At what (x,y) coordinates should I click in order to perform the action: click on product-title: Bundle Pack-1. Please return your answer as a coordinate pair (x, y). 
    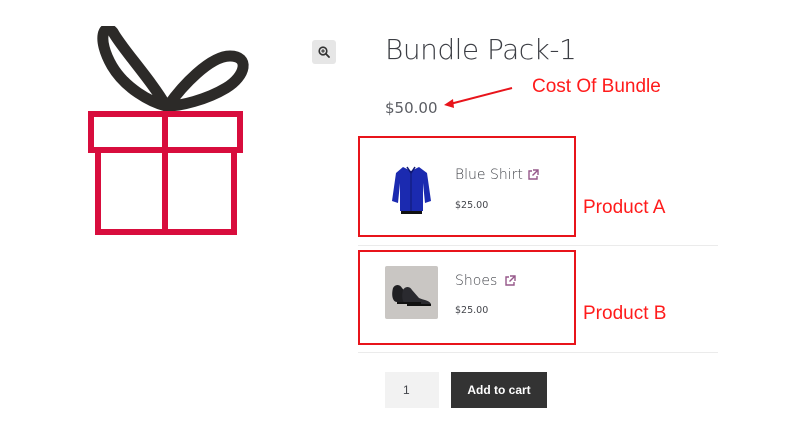
    Looking at the image, I should click on (481, 49).